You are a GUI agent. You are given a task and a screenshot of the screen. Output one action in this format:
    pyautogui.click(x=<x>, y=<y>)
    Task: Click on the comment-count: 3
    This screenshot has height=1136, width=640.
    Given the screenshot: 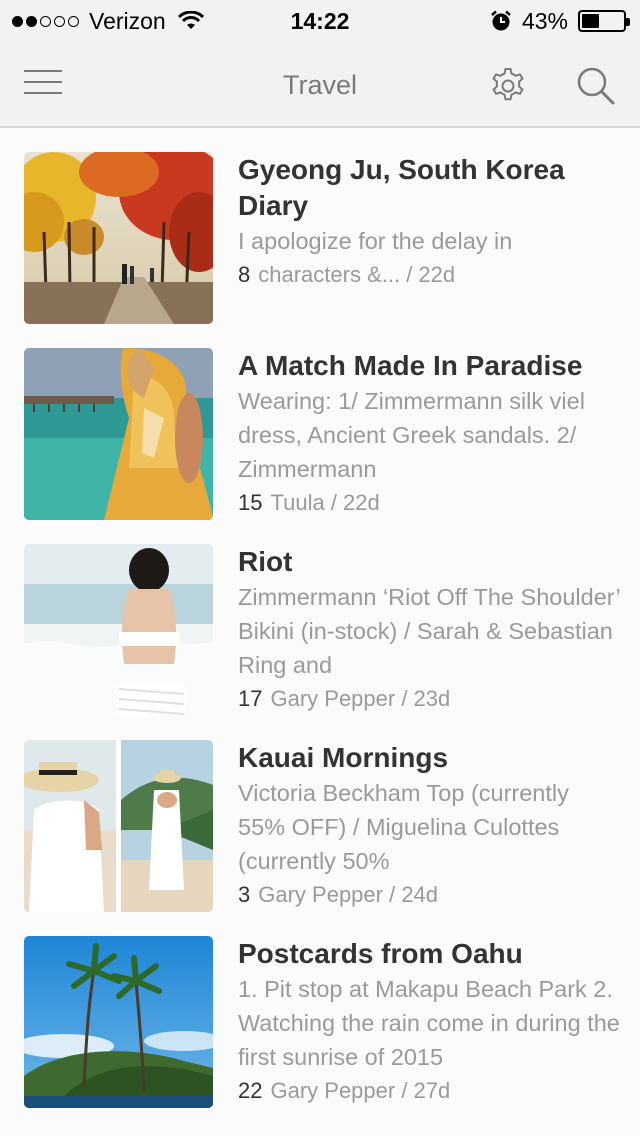 What is the action you would take?
    pyautogui.click(x=244, y=894)
    